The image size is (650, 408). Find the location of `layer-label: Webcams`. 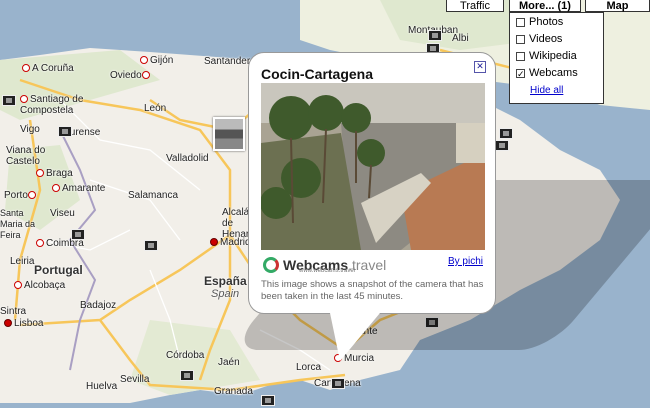

layer-label: Webcams is located at coordinates (553, 73).